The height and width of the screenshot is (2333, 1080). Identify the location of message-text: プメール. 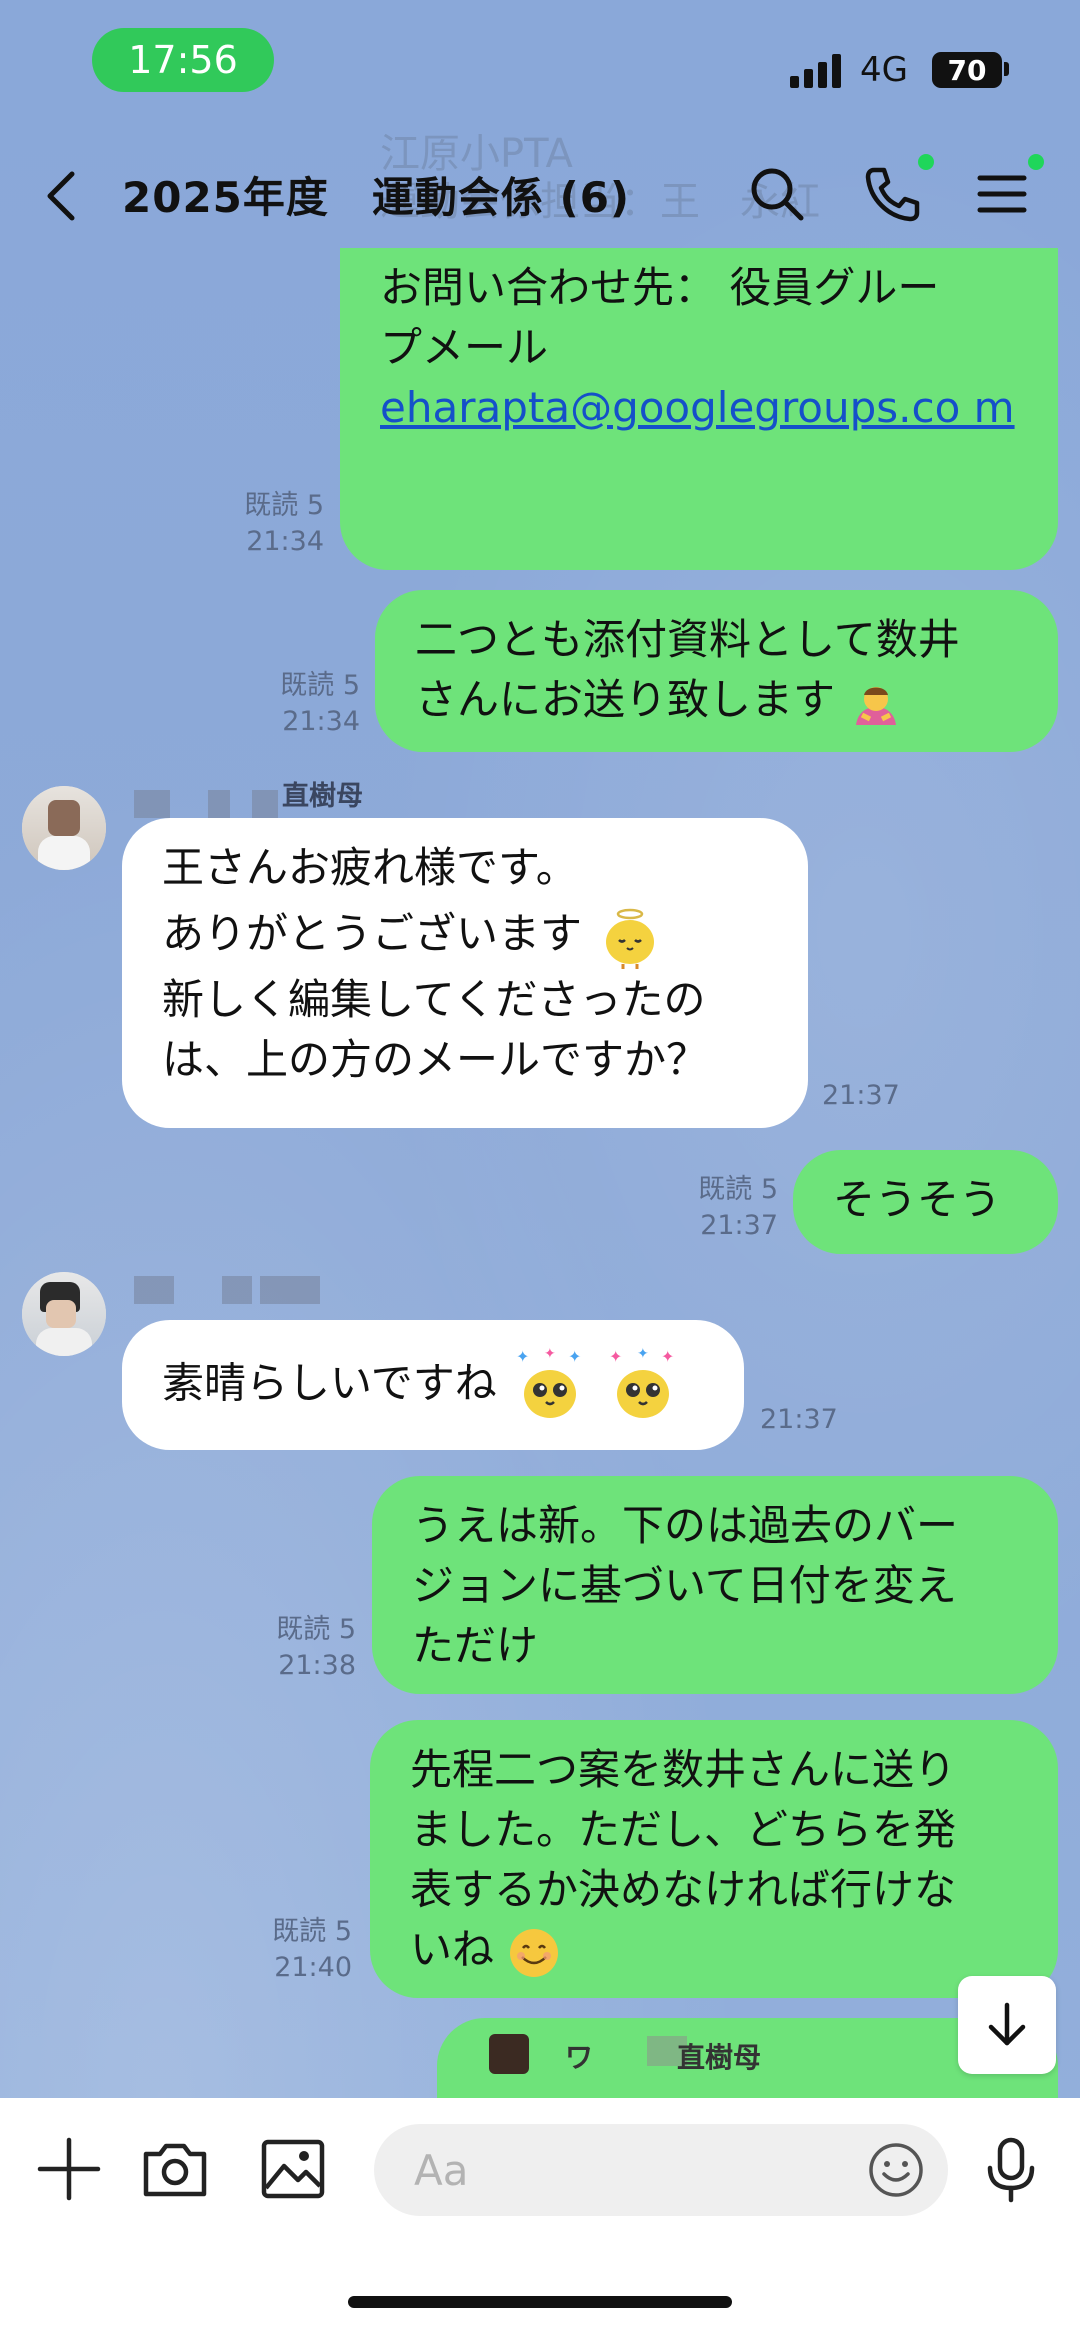
(464, 347).